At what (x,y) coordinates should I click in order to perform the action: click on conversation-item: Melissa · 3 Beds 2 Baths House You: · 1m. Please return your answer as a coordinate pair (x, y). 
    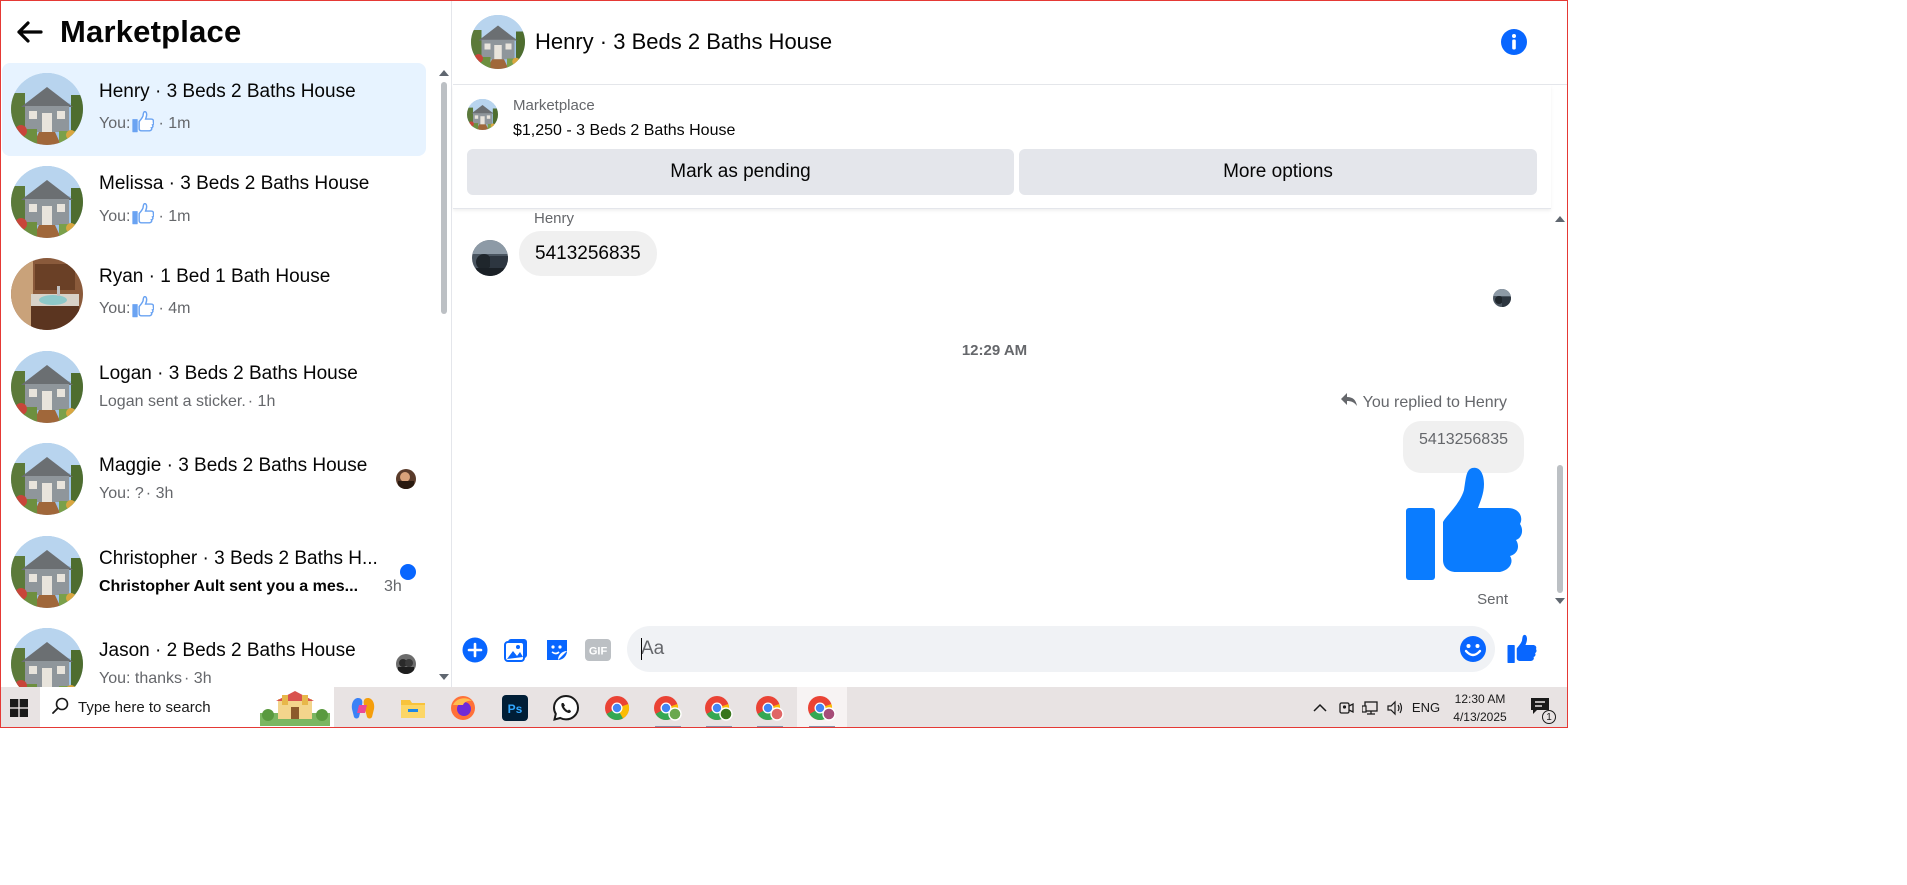
    Looking at the image, I should click on (214, 202).